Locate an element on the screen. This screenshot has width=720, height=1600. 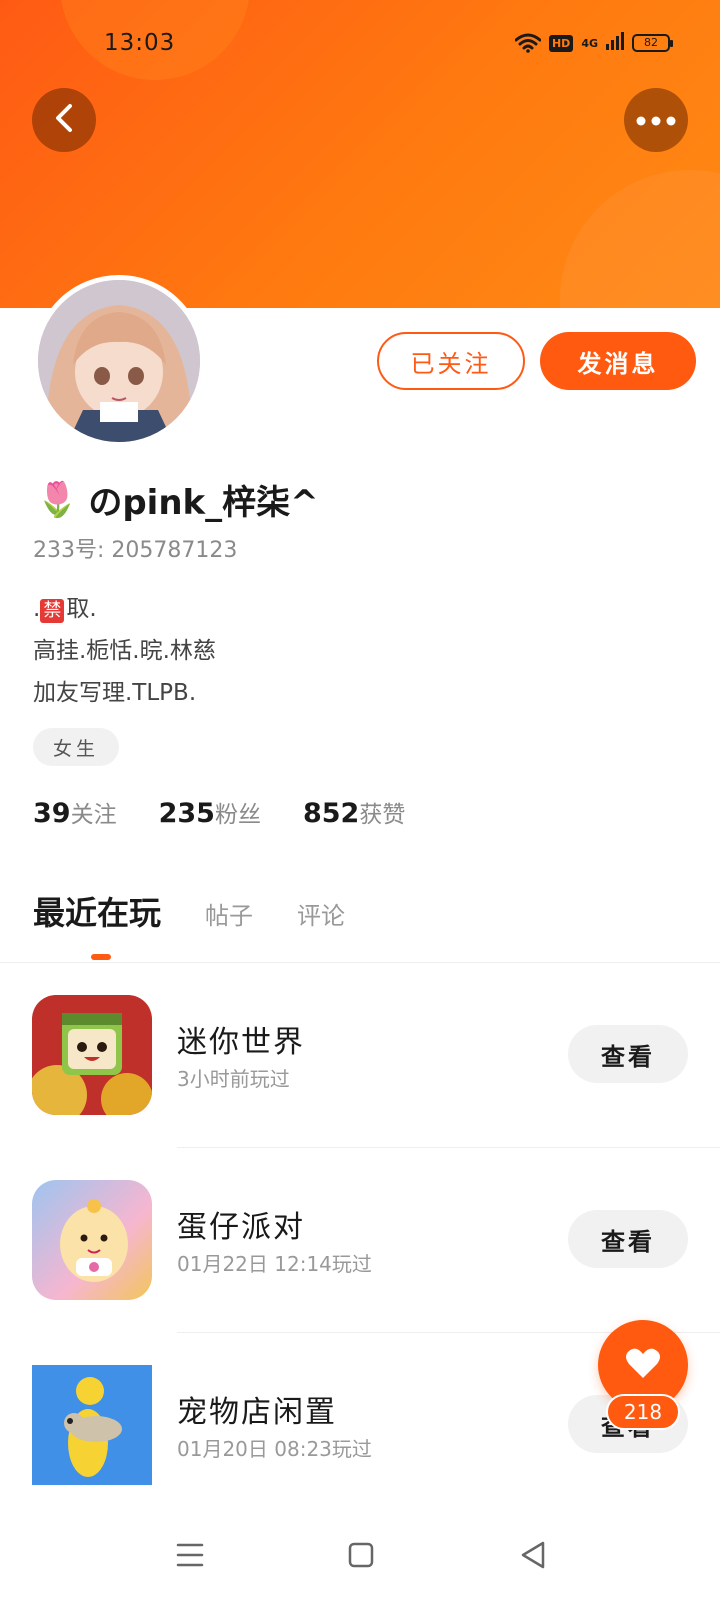
menu-icon is located at coordinates (190, 1557).